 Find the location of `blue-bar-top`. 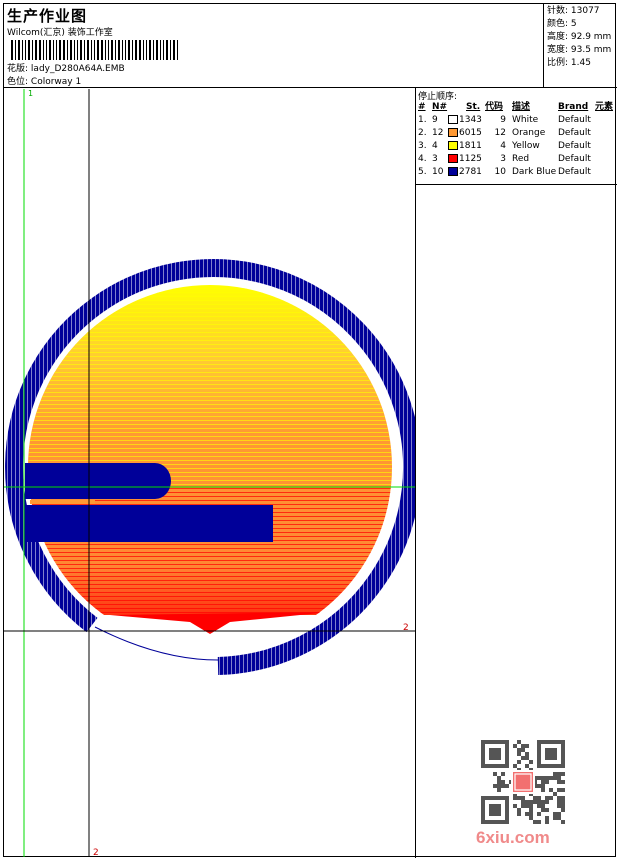

blue-bar-top is located at coordinates (98, 481).